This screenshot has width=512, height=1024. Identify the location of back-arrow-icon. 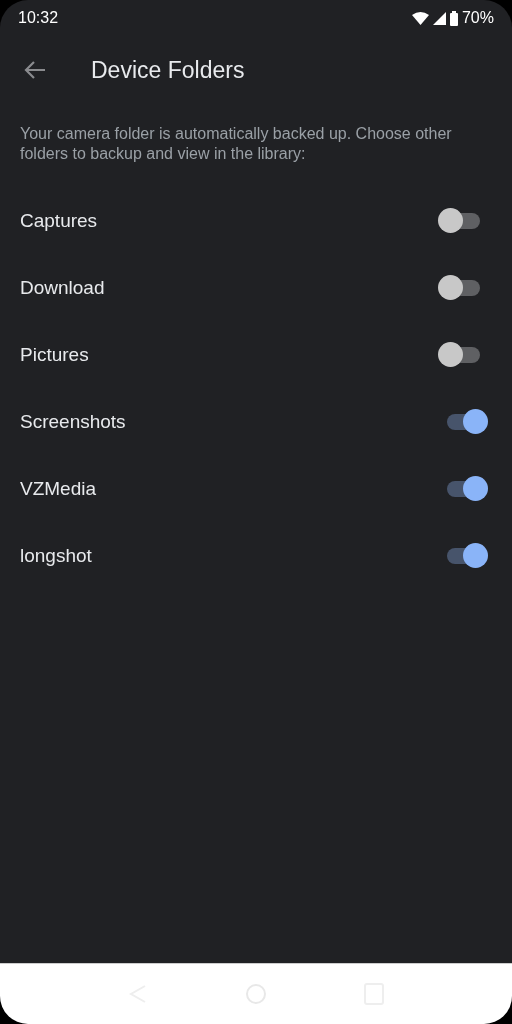
(35, 70).